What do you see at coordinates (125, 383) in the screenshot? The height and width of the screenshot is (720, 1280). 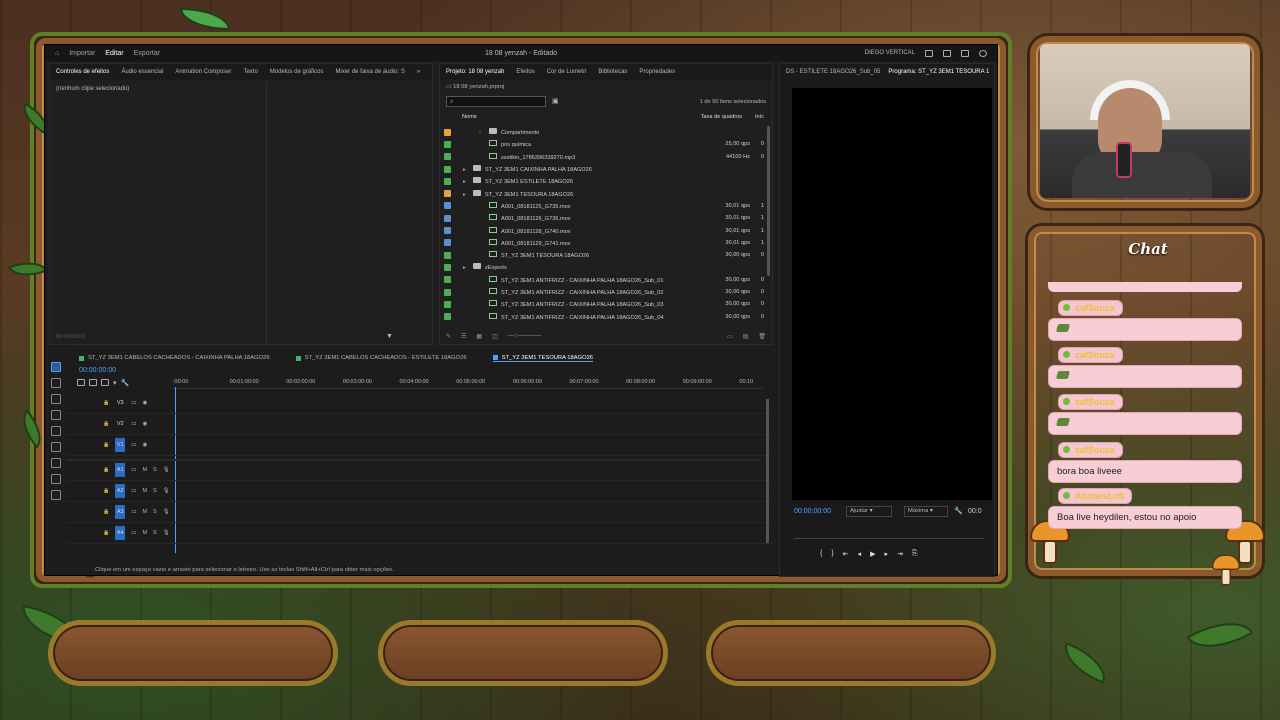 I see `timeline-settings-icon: 🔧` at bounding box center [125, 383].